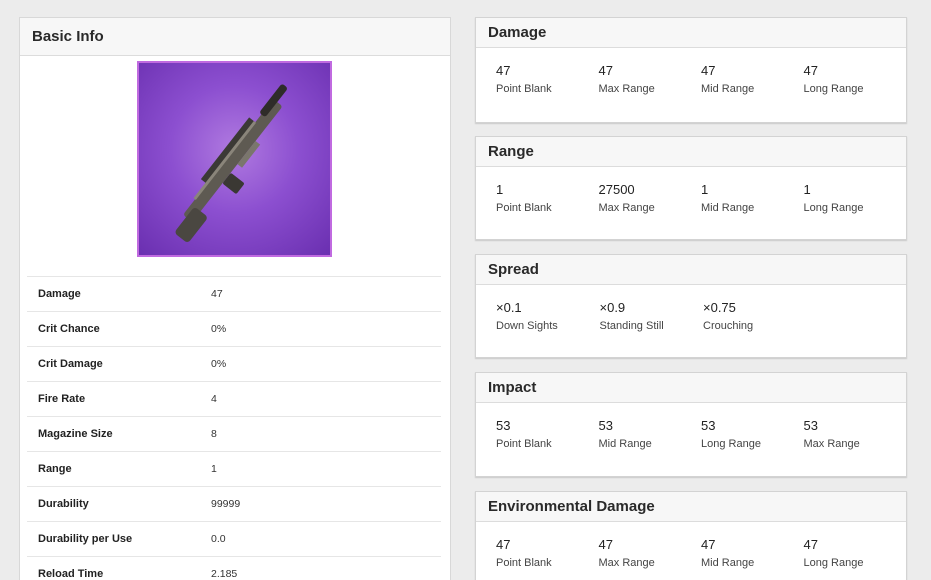 This screenshot has height=580, width=931. Describe the element at coordinates (59, 294) in the screenshot. I see `stat-label: Damage` at that location.